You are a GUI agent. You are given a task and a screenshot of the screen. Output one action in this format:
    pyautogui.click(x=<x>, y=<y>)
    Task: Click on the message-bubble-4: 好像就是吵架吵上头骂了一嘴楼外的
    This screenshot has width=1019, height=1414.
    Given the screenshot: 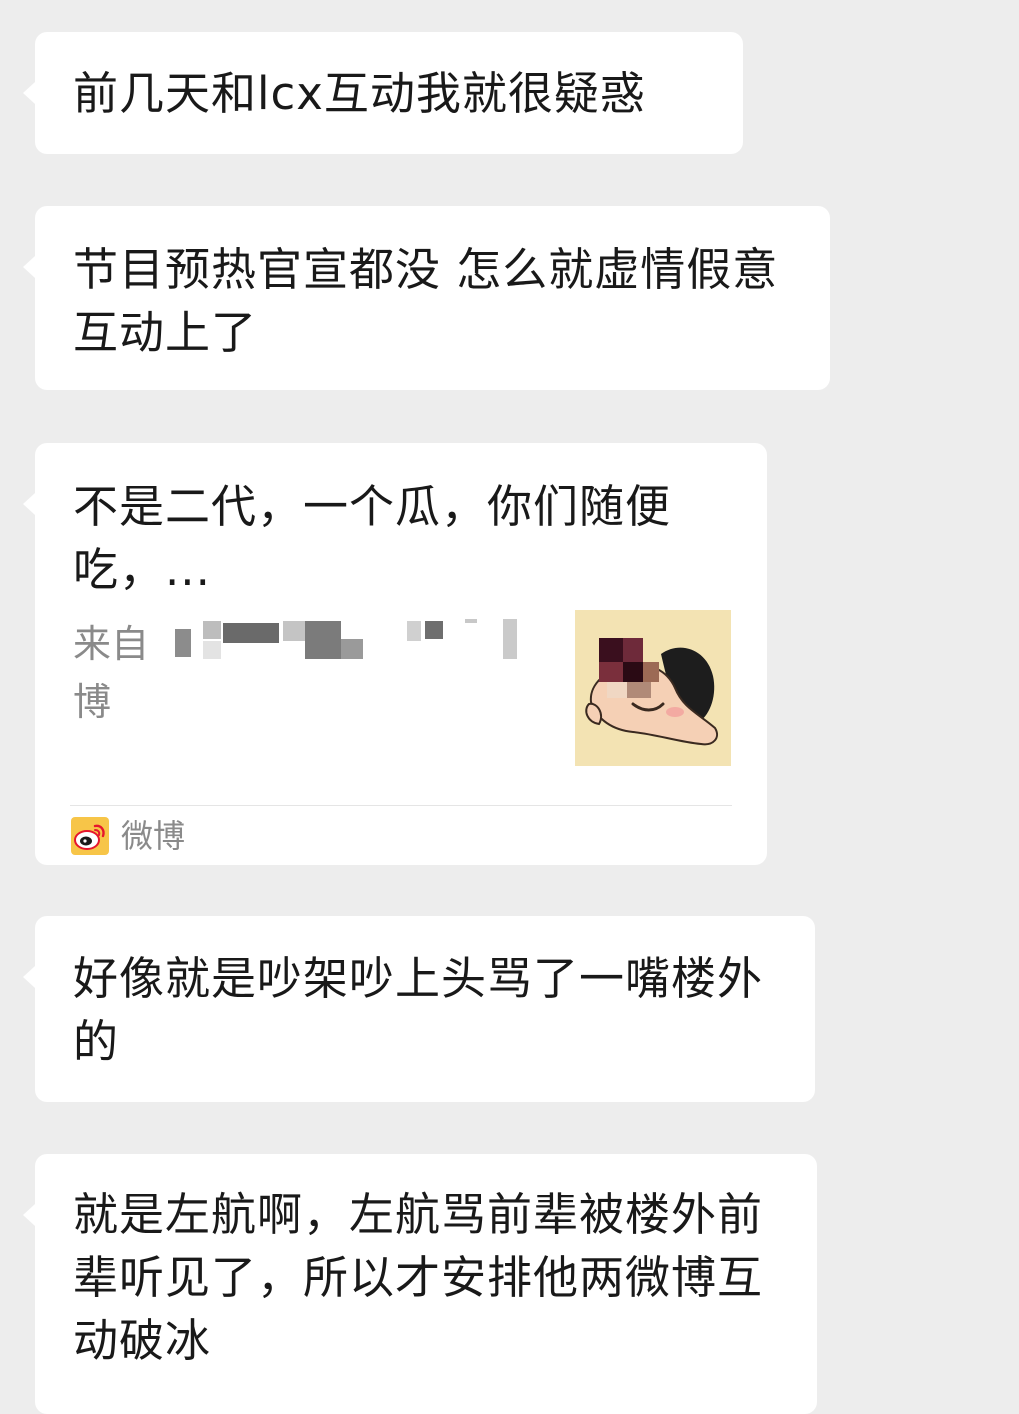 What is the action you would take?
    pyautogui.click(x=419, y=1009)
    